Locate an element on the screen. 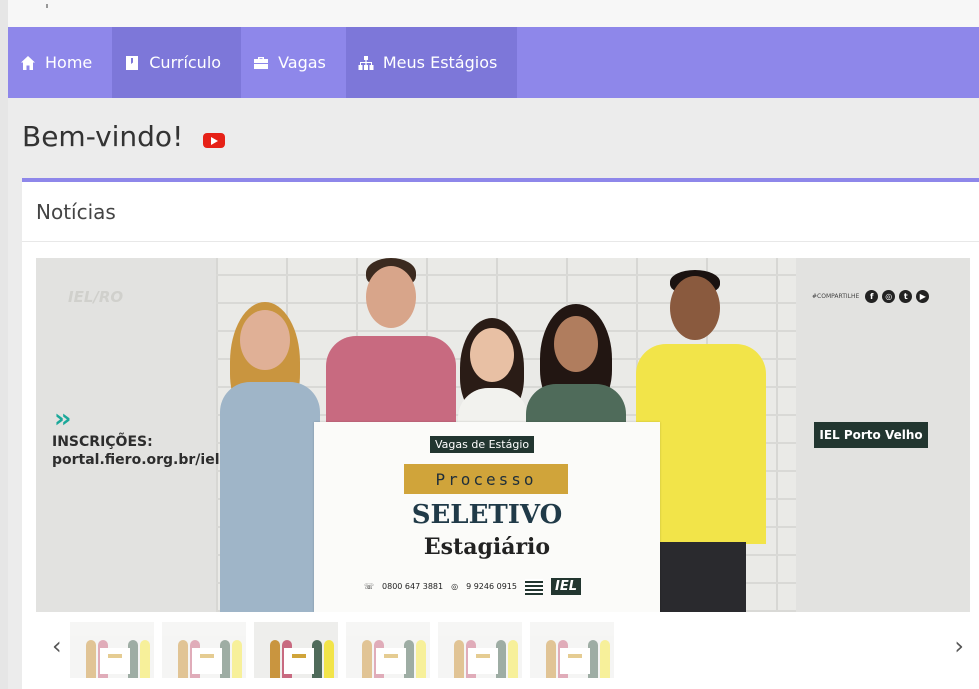 The image size is (979, 689). sitemap-icon is located at coordinates (366, 62).